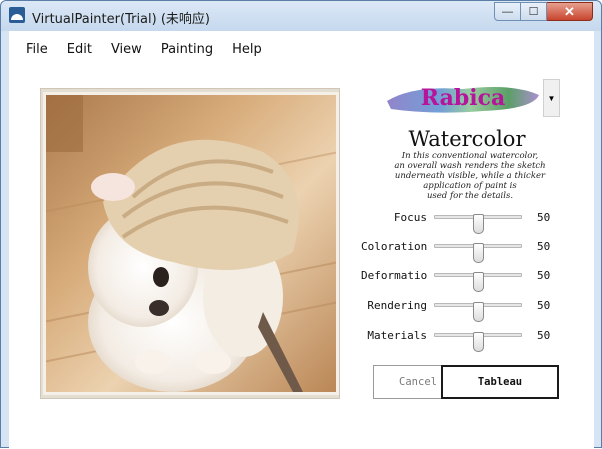 The width and height of the screenshot is (602, 449). Describe the element at coordinates (410, 217) in the screenshot. I see `param-label: Focus` at that location.